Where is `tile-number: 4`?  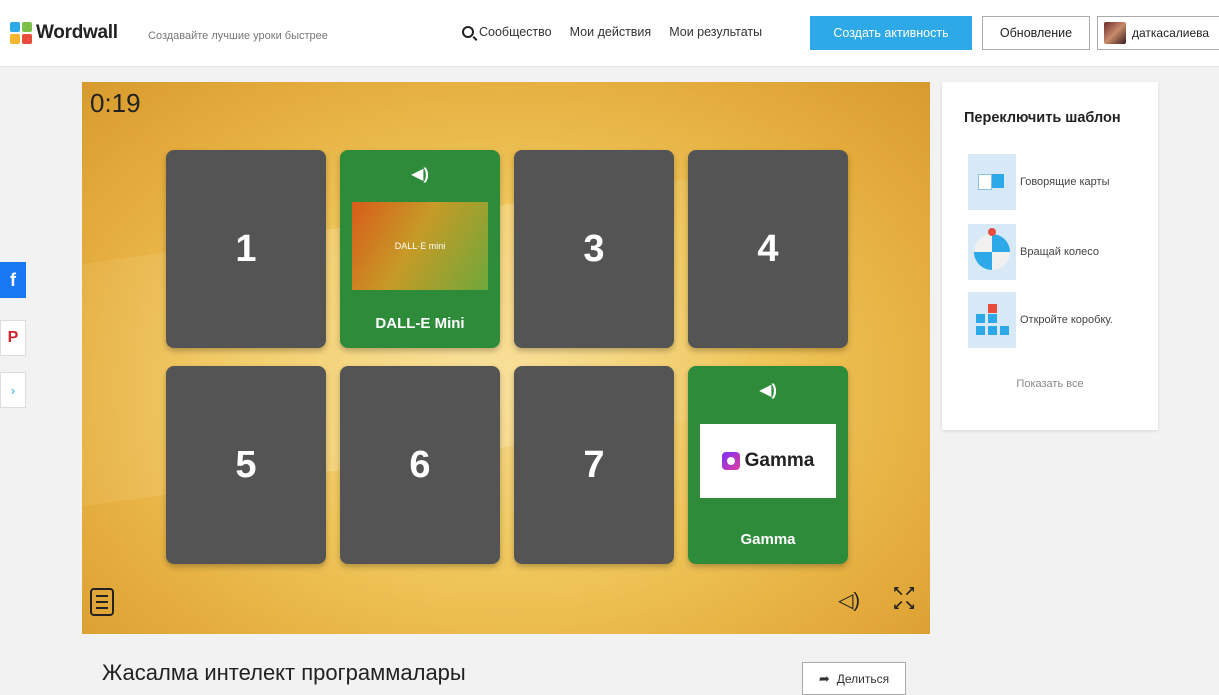 tile-number: 4 is located at coordinates (768, 248).